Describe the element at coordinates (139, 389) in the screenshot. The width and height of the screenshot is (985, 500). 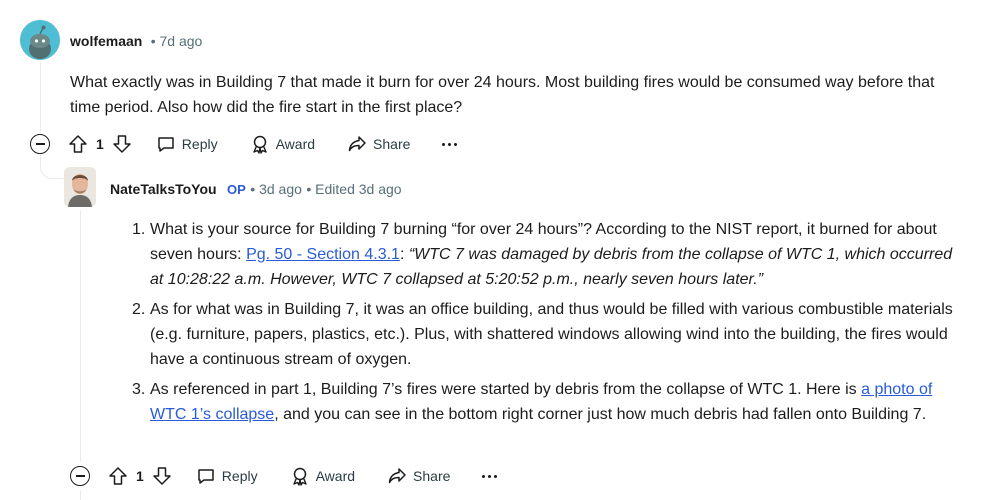
I see `list-number: 3.` at that location.